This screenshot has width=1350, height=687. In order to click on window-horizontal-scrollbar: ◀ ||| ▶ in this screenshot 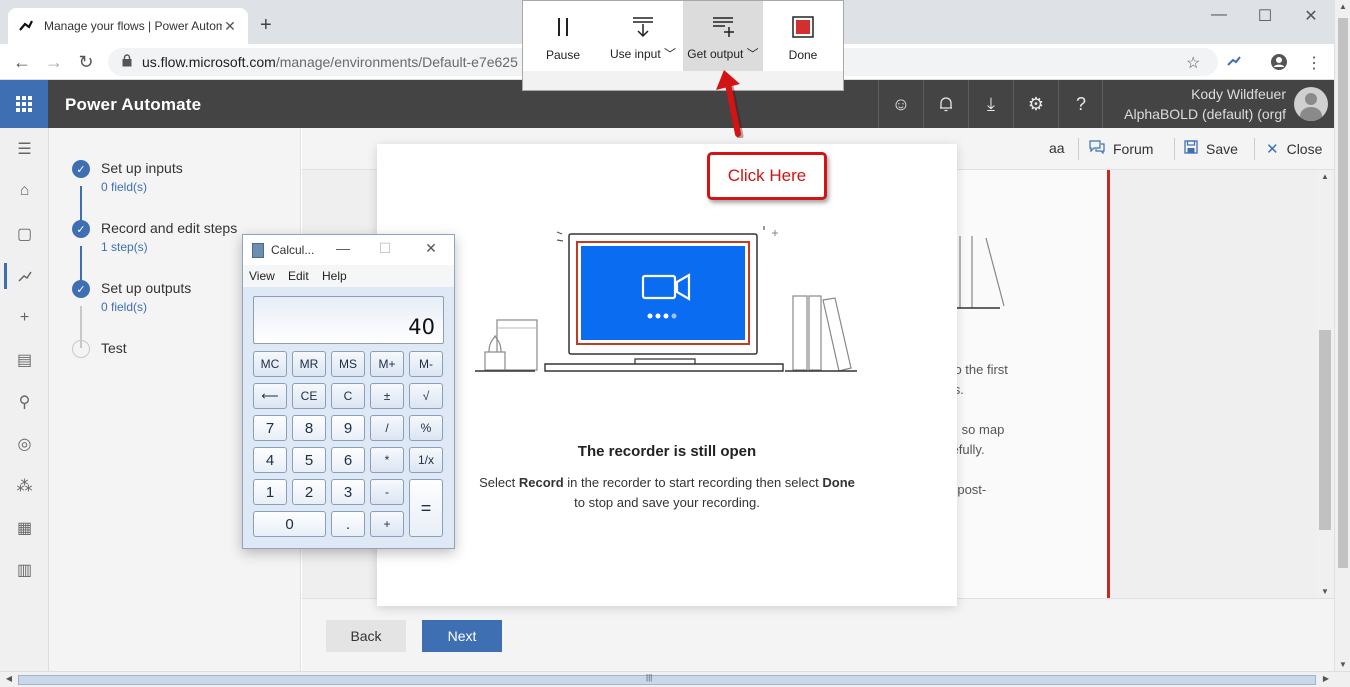, I will do `click(675, 679)`.